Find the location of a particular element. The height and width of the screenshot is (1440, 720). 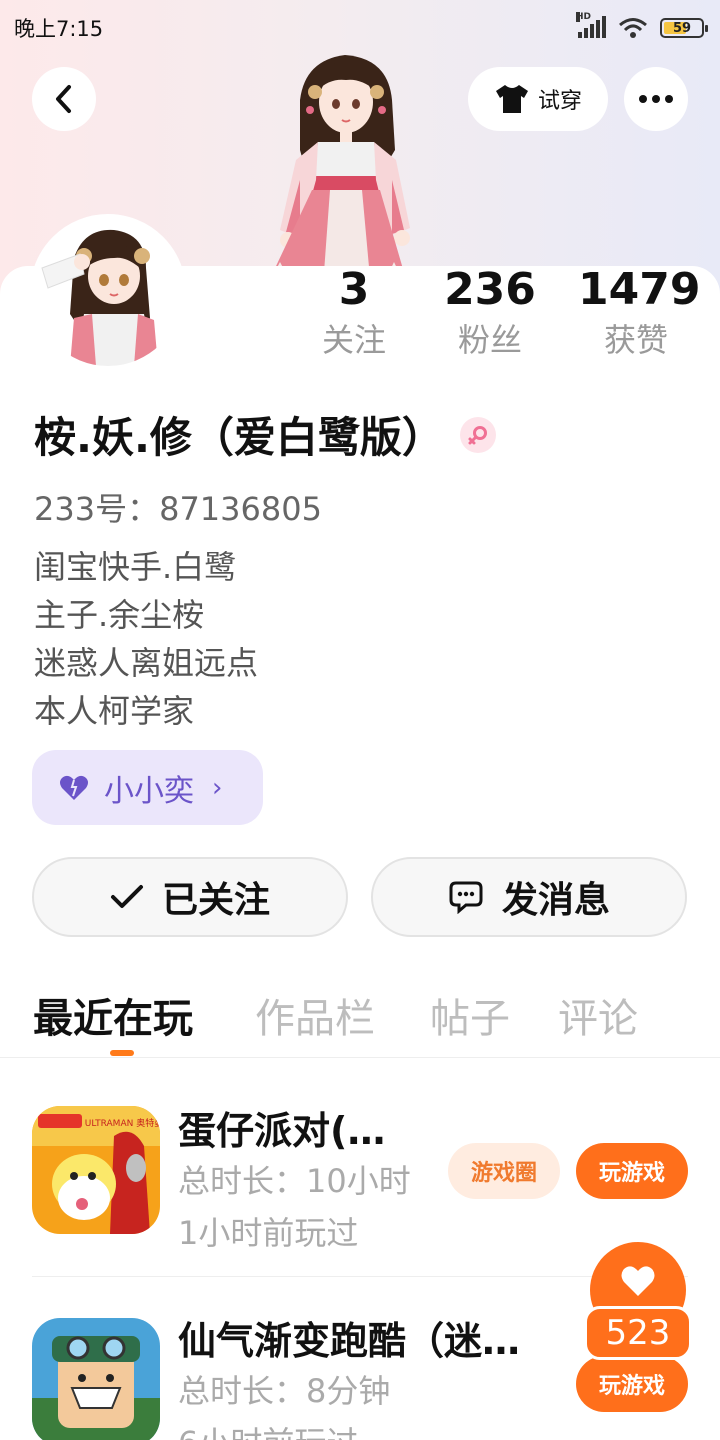

chevron-left-icon is located at coordinates (63, 99).